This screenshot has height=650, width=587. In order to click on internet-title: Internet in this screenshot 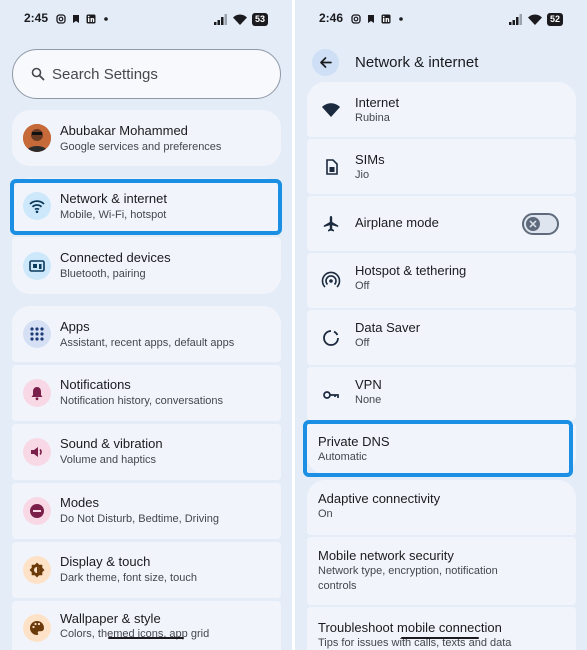, I will do `click(377, 102)`.